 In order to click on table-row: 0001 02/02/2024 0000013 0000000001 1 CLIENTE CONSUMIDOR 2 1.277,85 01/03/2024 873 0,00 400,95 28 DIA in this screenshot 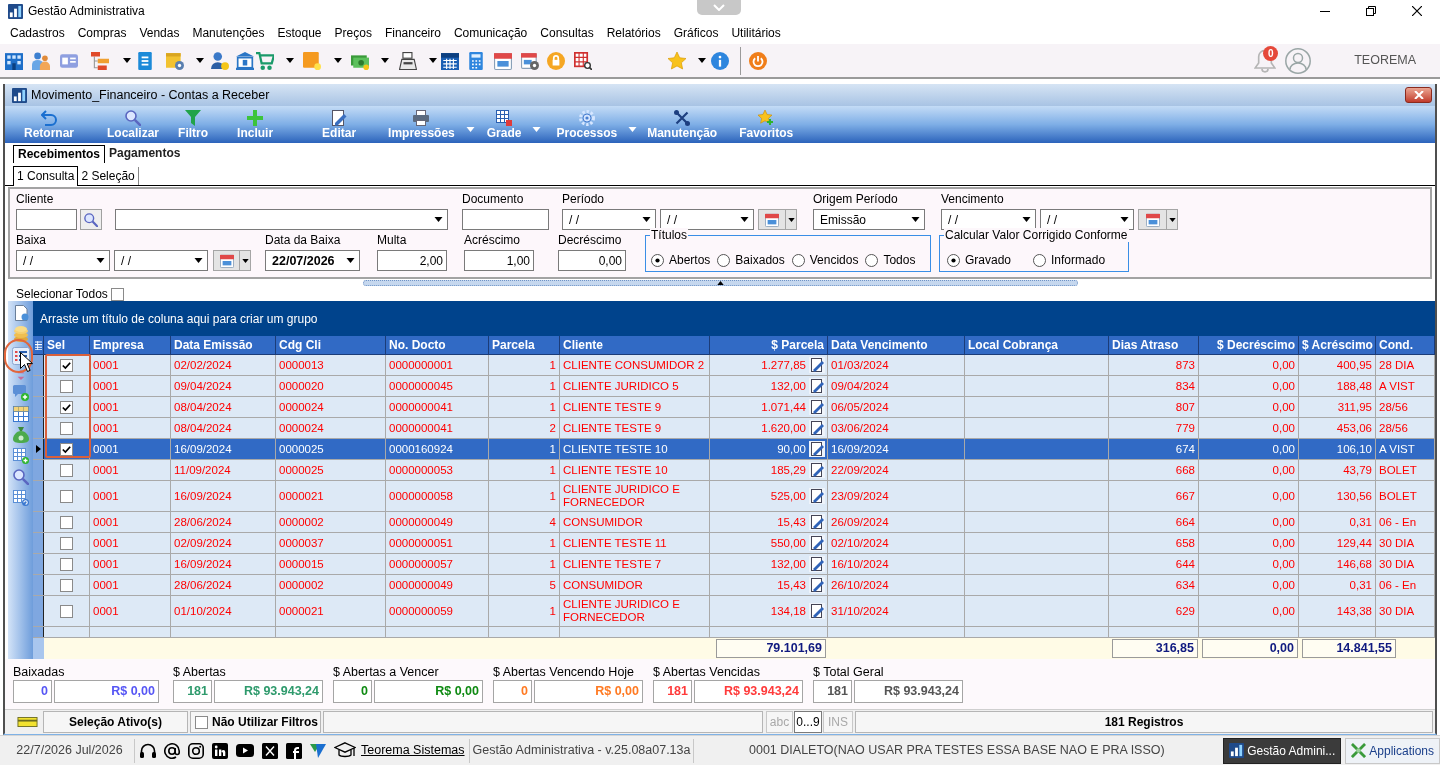, I will do `click(734, 365)`.